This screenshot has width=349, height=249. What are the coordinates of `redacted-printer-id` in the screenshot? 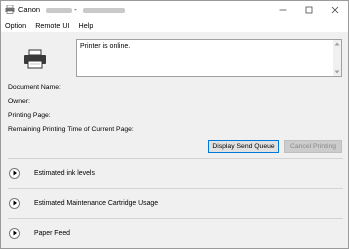 It's located at (103, 10).